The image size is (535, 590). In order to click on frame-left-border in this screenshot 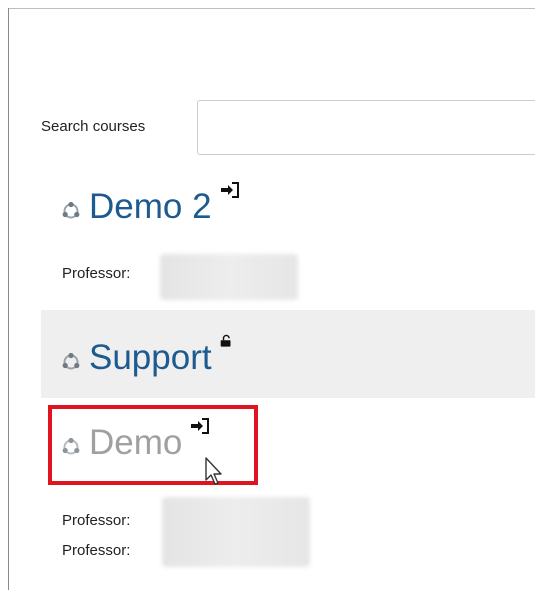, I will do `click(8, 299)`.